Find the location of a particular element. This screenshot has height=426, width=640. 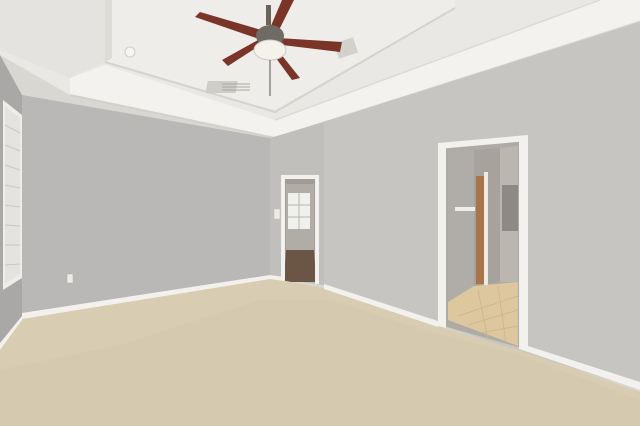

wall-outlet is located at coordinates (70, 278).